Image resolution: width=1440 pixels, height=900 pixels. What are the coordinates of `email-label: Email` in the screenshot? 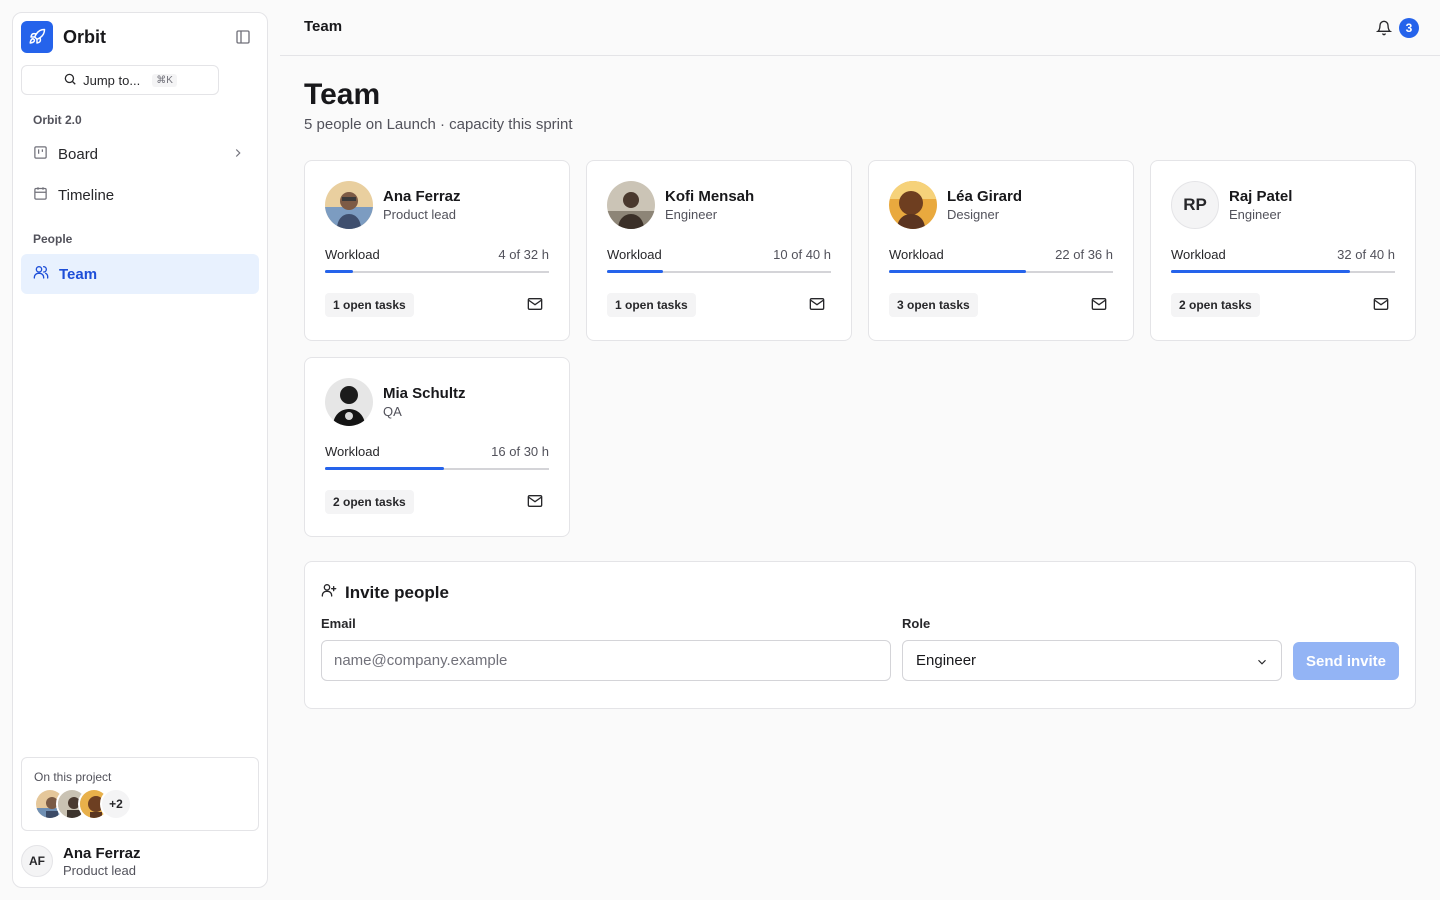 It's located at (338, 623).